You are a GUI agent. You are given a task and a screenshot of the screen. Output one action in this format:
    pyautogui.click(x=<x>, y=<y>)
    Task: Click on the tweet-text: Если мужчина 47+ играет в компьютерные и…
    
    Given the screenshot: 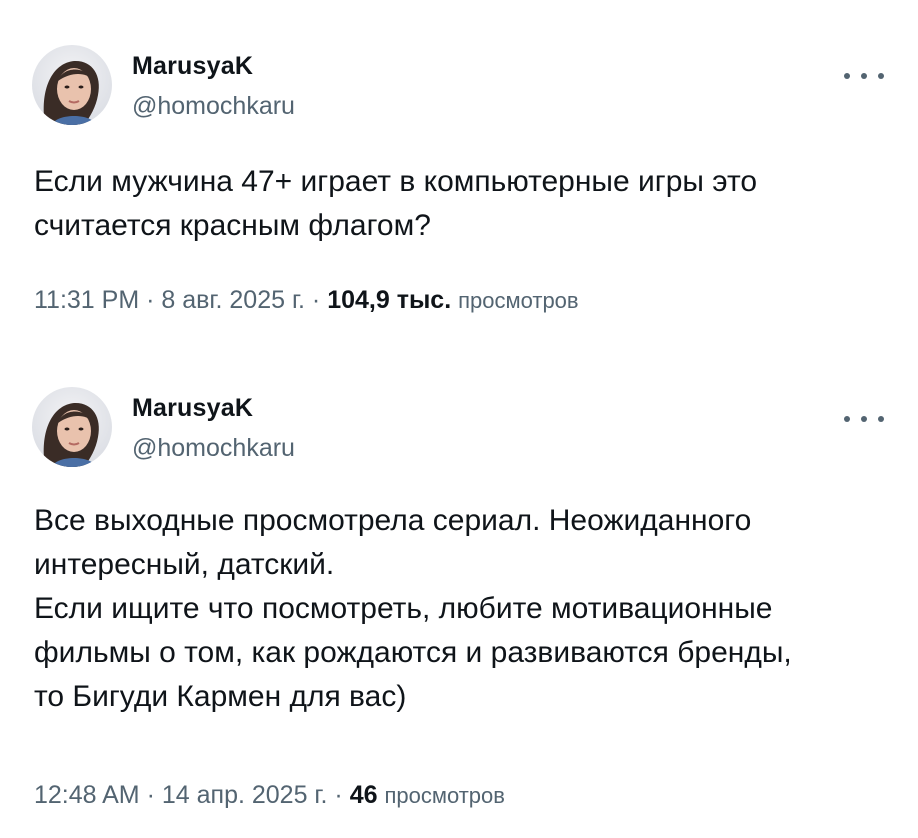 What is the action you would take?
    pyautogui.click(x=396, y=203)
    